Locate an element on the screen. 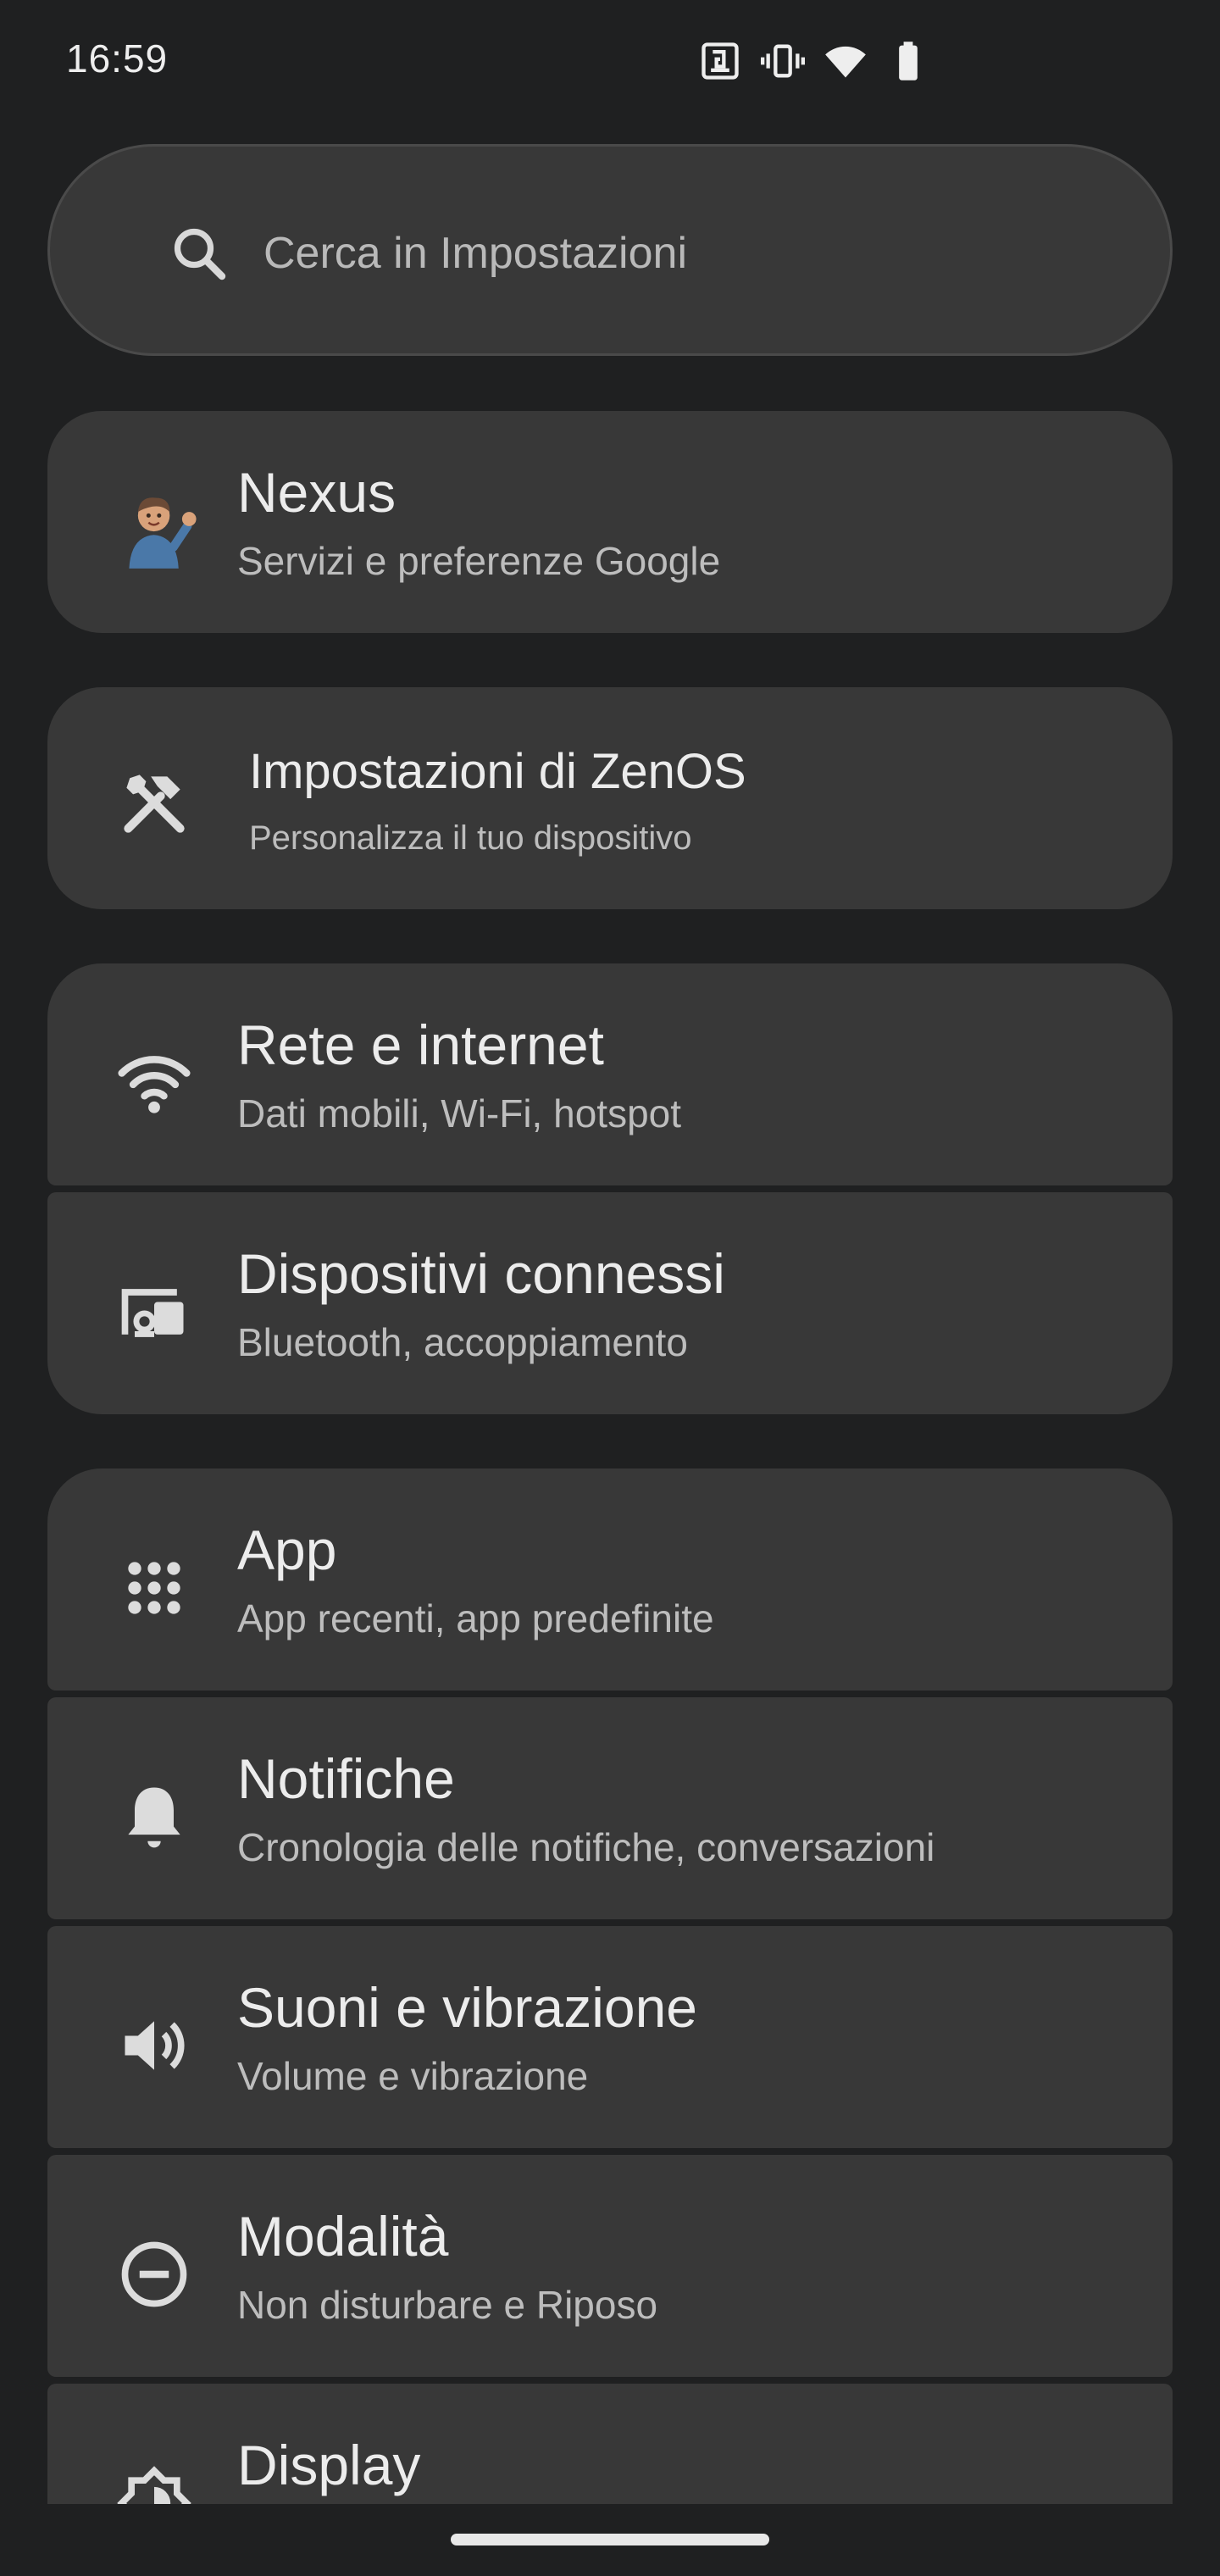 The height and width of the screenshot is (2576, 1220). settings-item-sound: Suoni e vibrazione Volume e vibrazione is located at coordinates (610, 2037).